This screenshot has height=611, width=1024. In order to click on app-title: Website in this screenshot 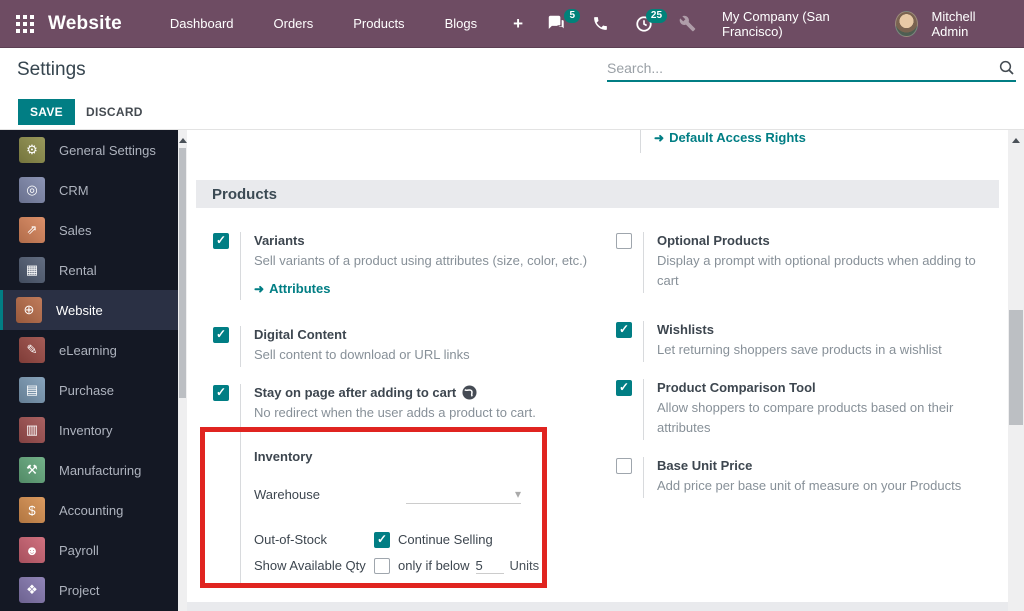, I will do `click(85, 24)`.